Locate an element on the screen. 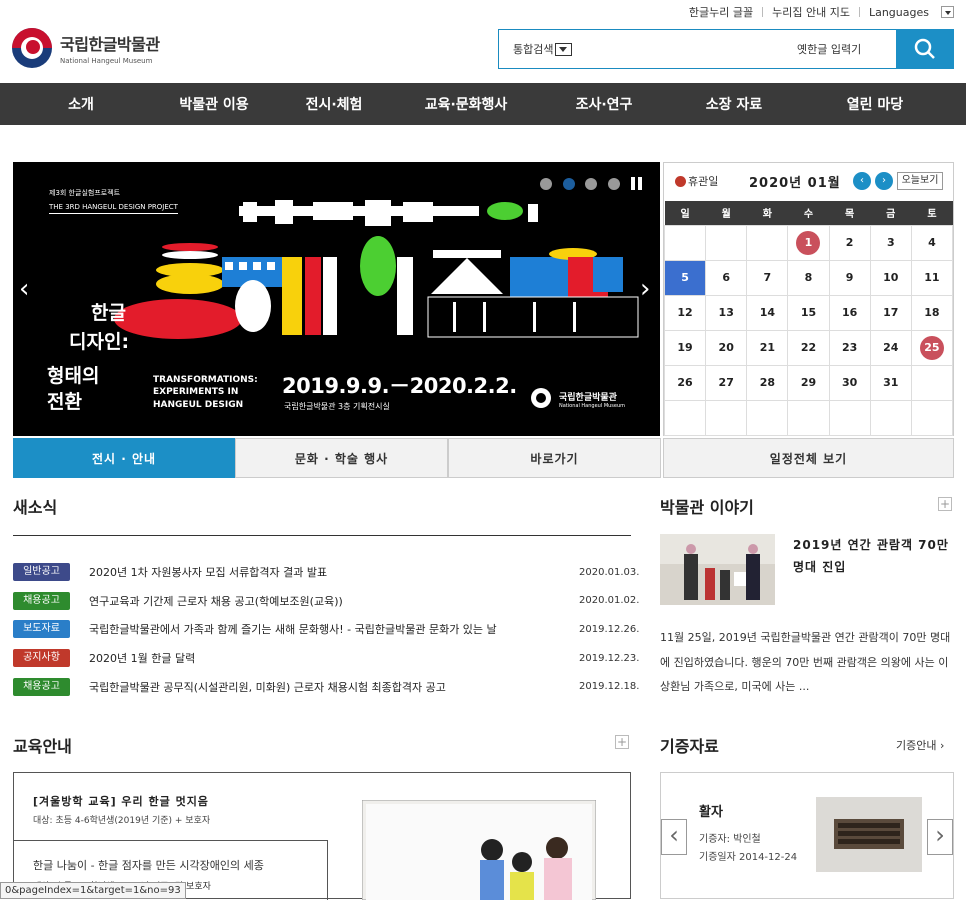 The image size is (966, 900). calendar-day: 5 is located at coordinates (685, 277).